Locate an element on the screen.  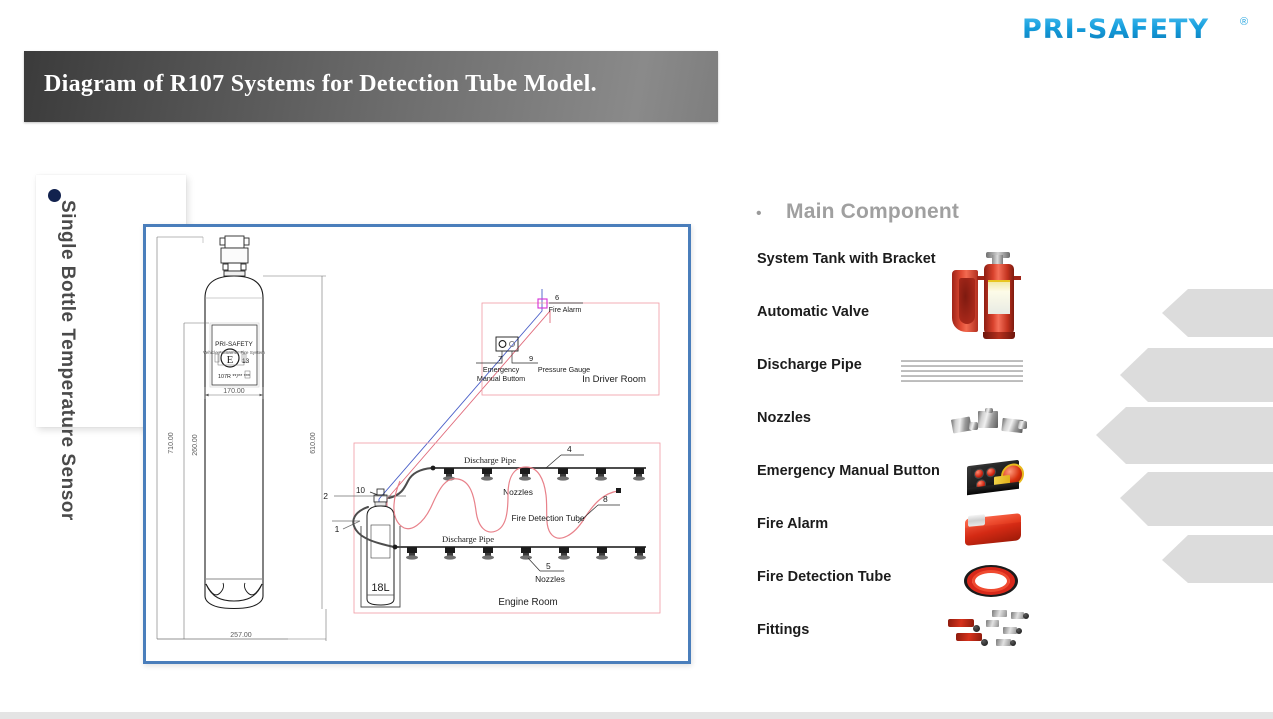
side-note-text-wrap: Single Bottle Temperature Sensor is located at coordinates (75, 358).